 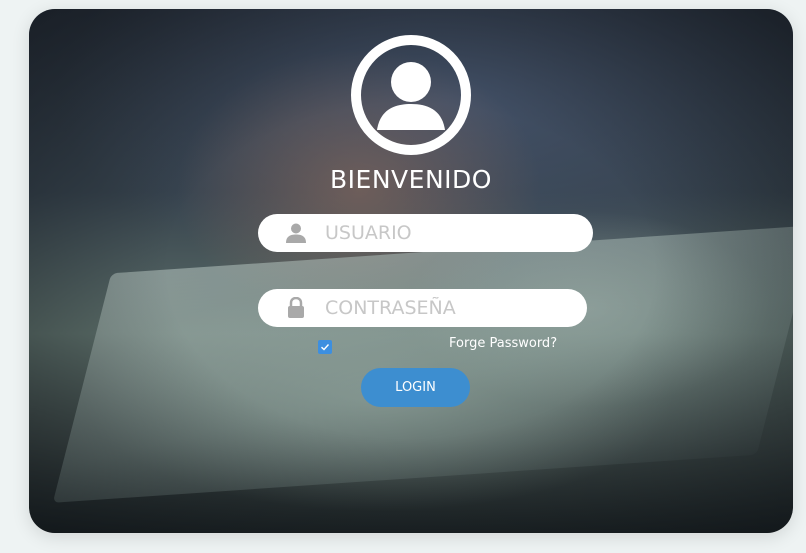 I want to click on password-field, so click(x=422, y=308).